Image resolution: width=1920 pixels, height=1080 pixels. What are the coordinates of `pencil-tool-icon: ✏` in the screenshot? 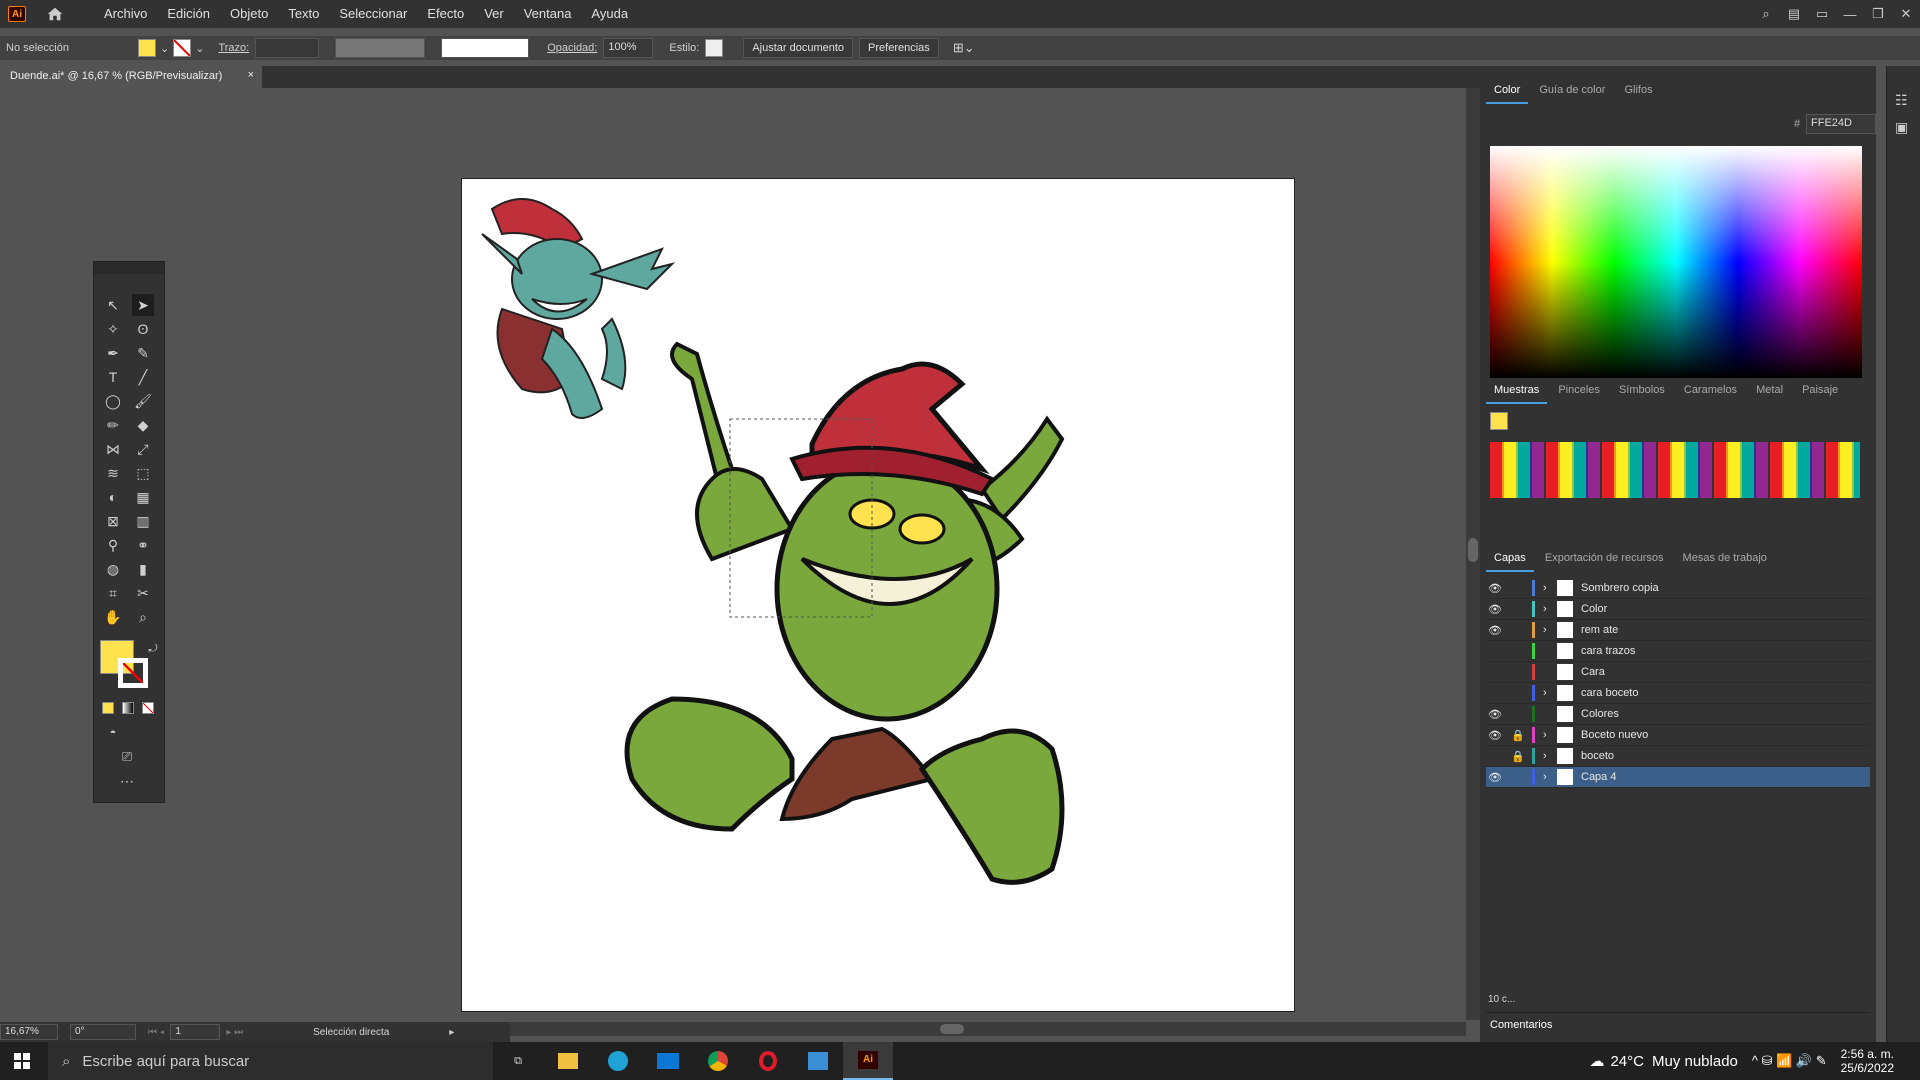 It's located at (113, 425).